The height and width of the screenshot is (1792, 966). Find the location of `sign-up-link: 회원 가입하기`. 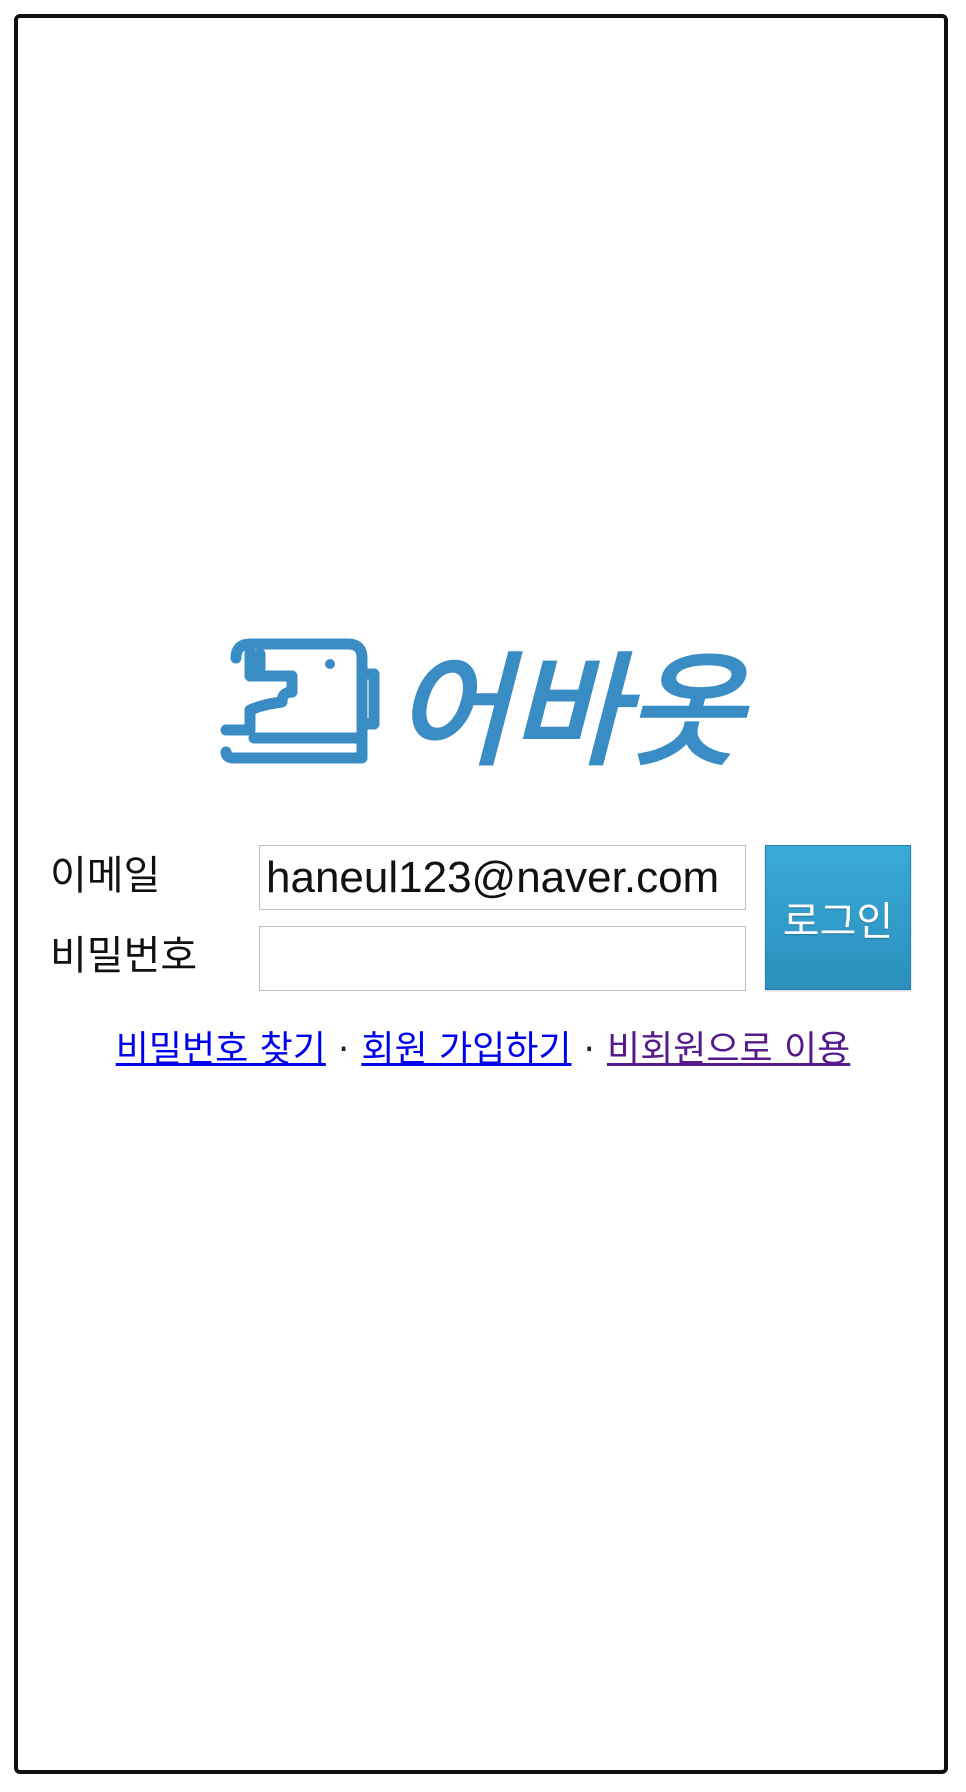

sign-up-link: 회원 가입하기 is located at coordinates (466, 1049).